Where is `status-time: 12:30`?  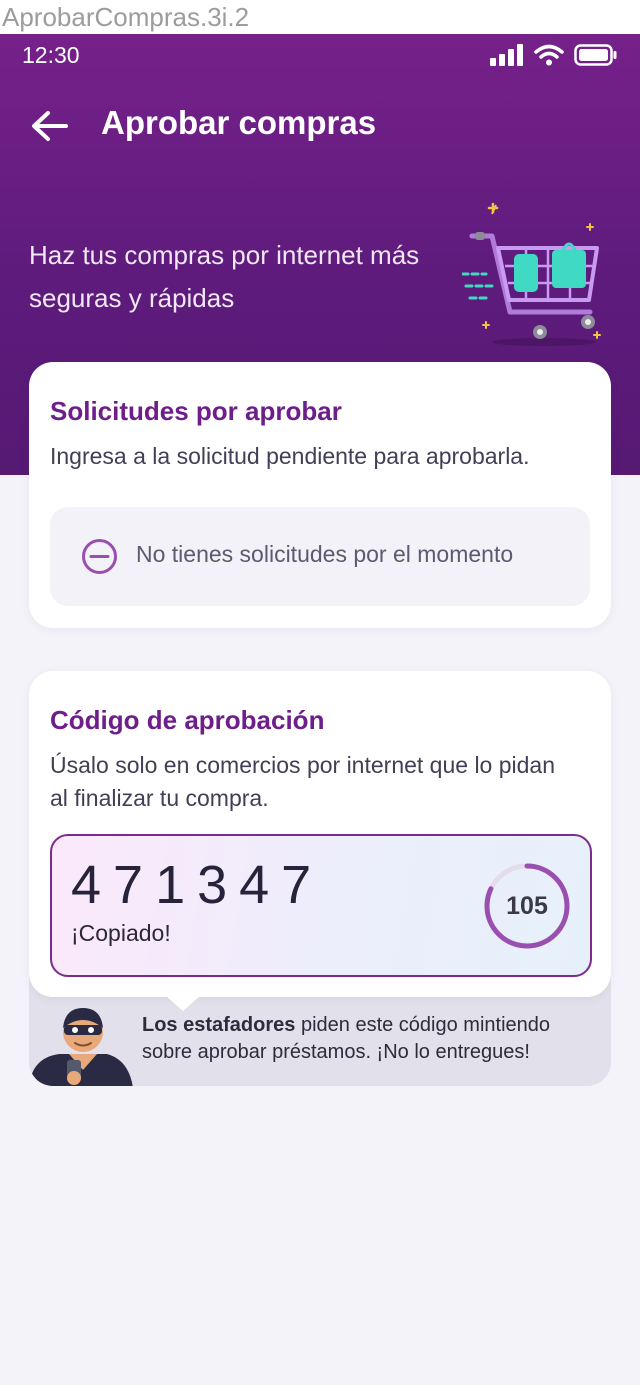 status-time: 12:30 is located at coordinates (51, 55).